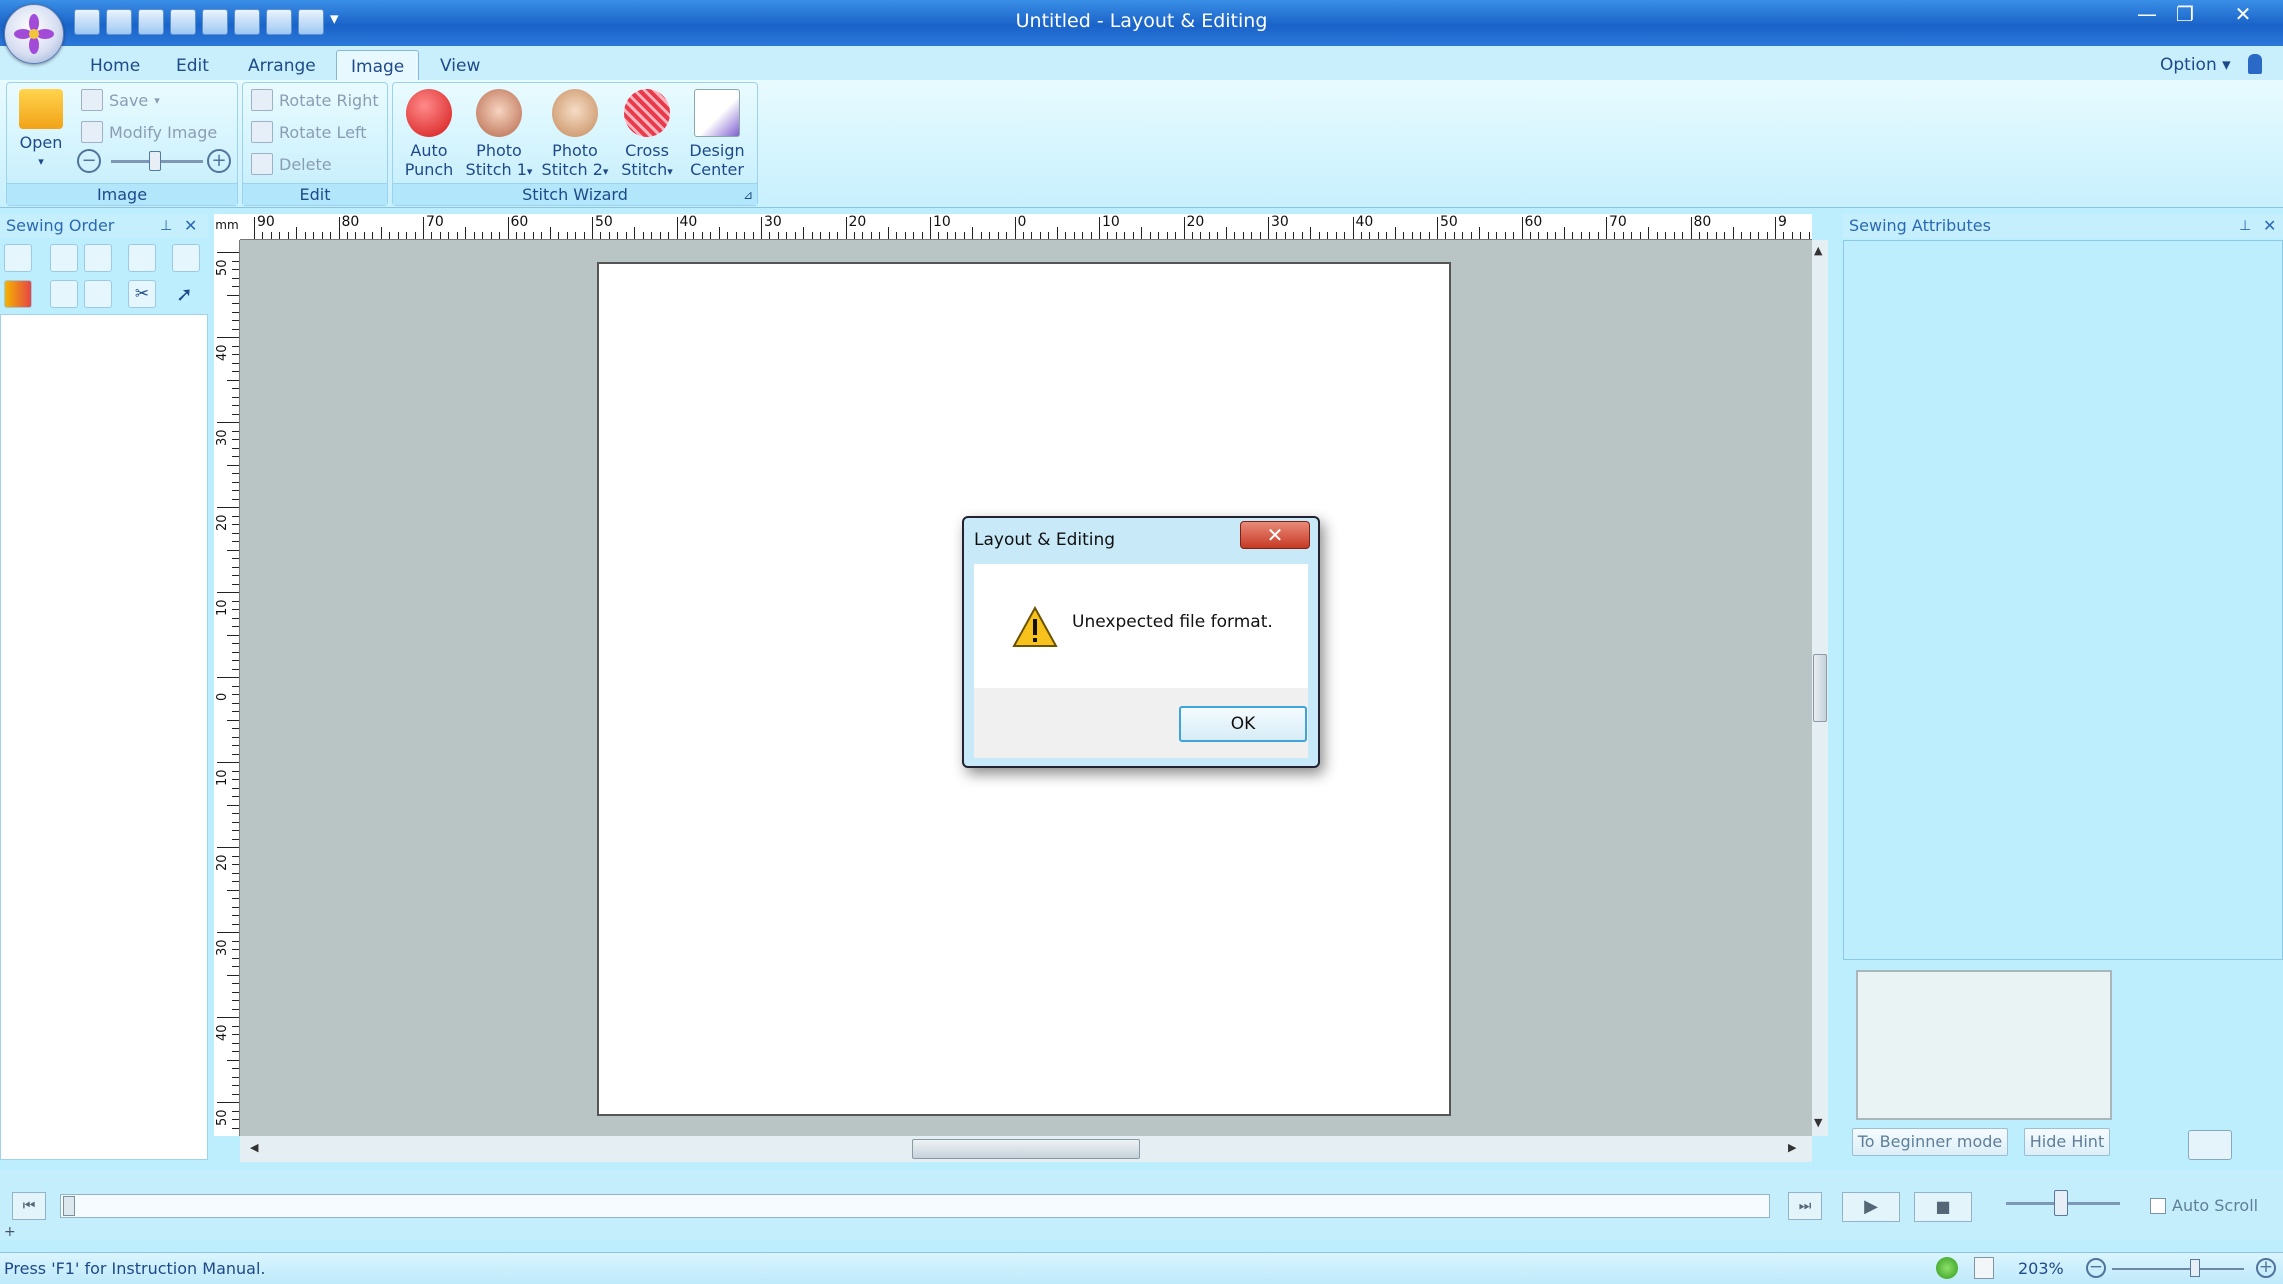 This screenshot has width=2283, height=1284. I want to click on move-up-icon, so click(64, 258).